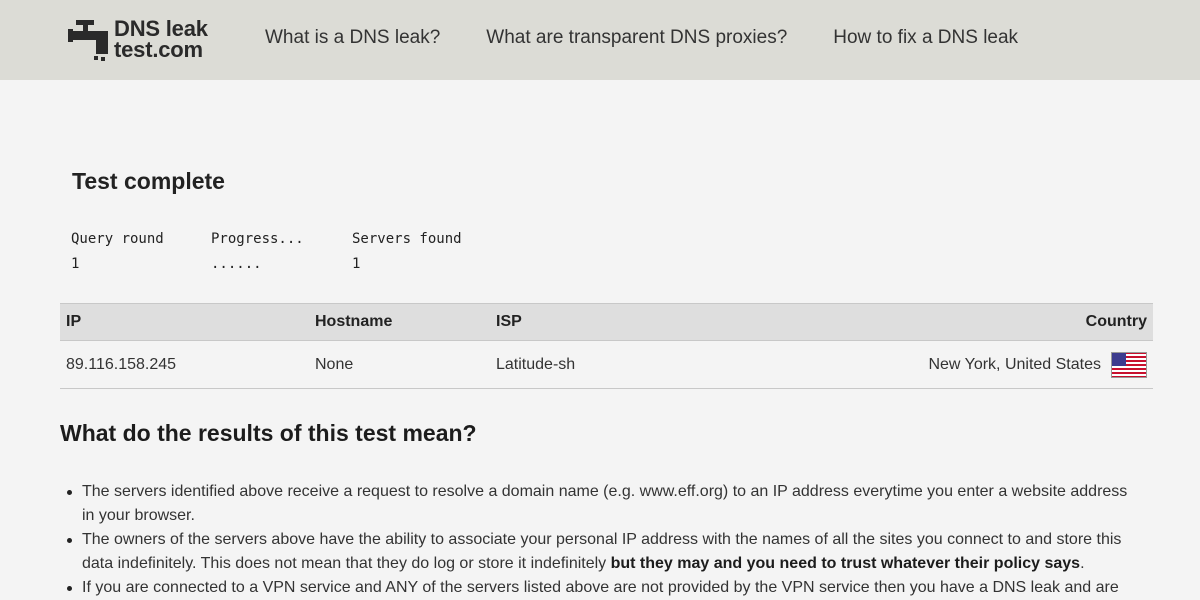  What do you see at coordinates (356, 264) in the screenshot?
I see `servers-found-value: 1` at bounding box center [356, 264].